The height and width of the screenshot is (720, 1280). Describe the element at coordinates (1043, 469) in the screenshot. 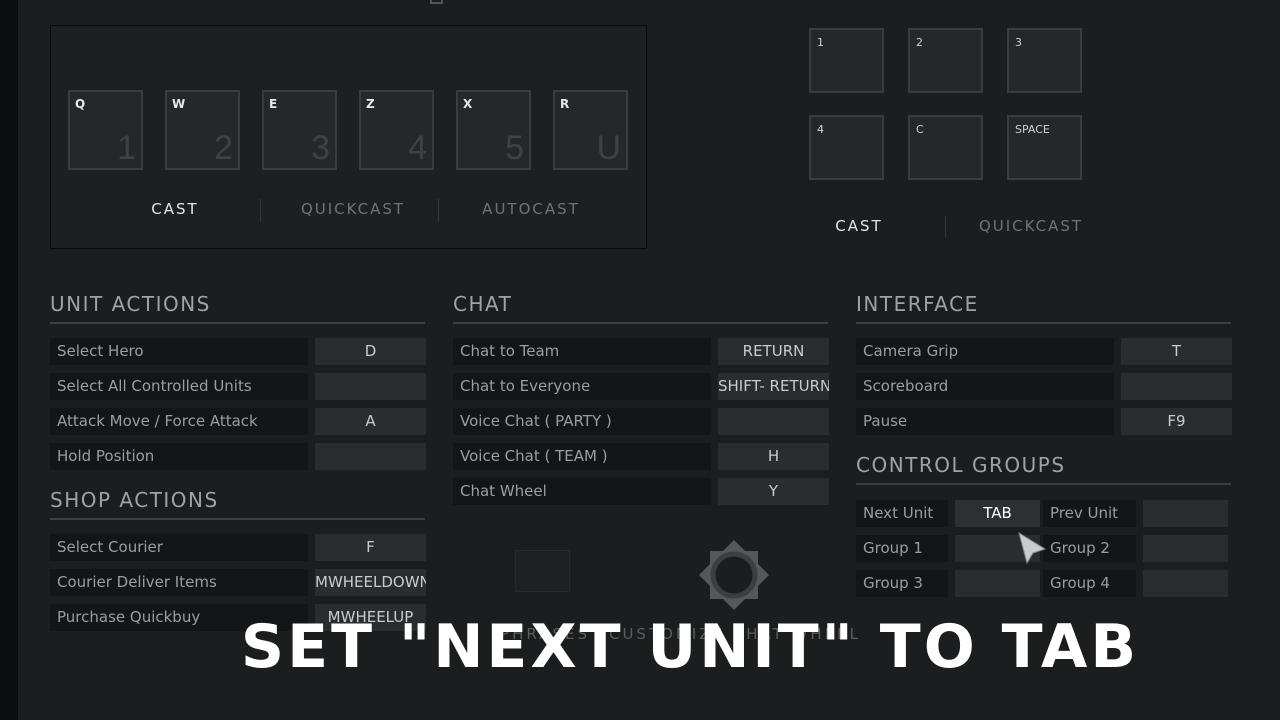

I see `control-groups-header: CONTROL GROUPS` at that location.